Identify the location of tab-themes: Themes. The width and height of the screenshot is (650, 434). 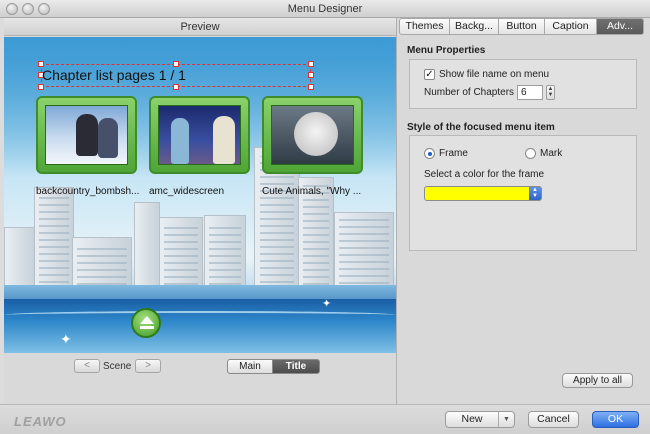
(424, 26).